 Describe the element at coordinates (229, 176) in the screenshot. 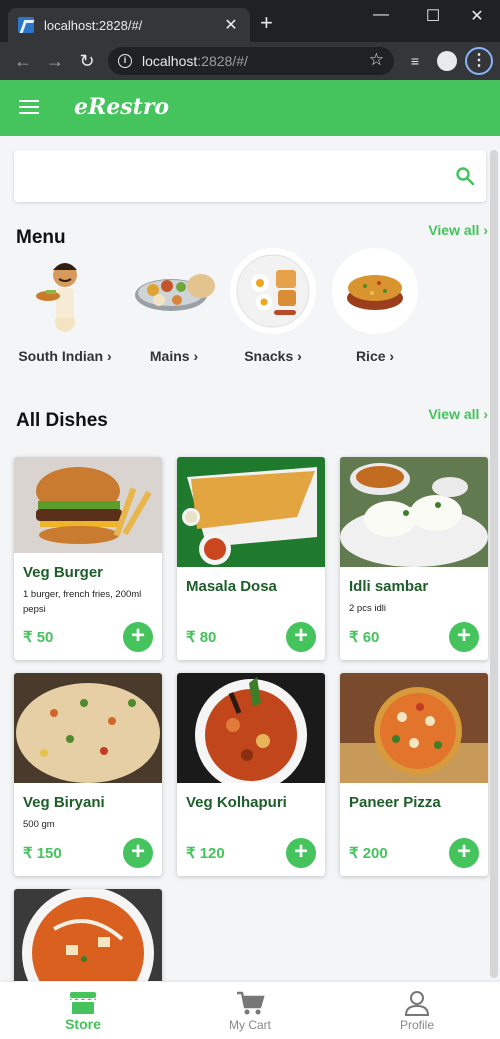

I see `search-input` at that location.